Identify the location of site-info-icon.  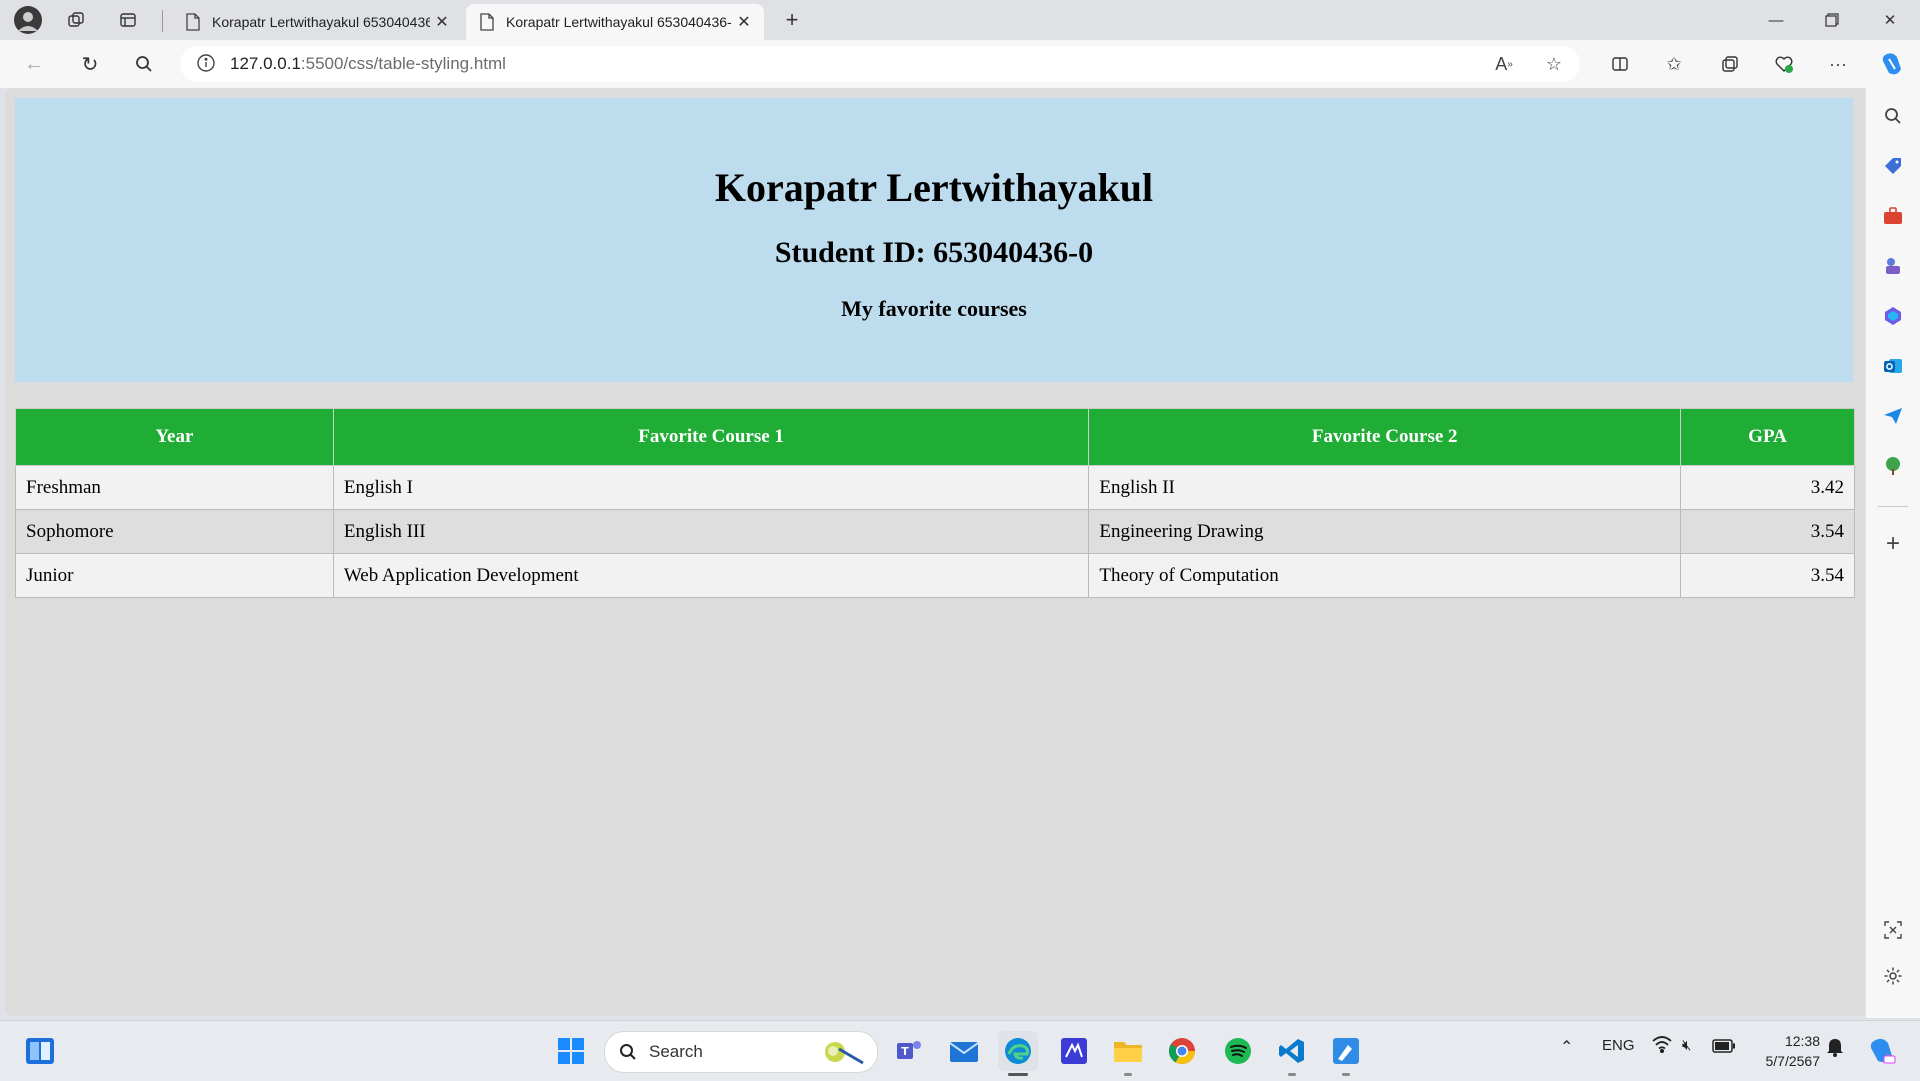
(207, 64).